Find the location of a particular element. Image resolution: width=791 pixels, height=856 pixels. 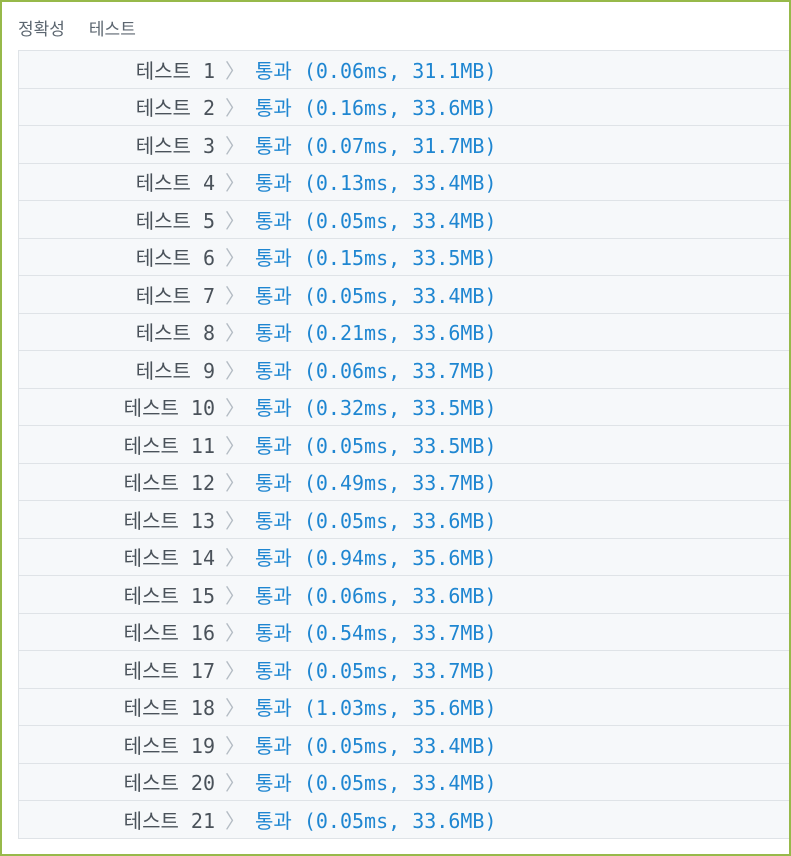

test-result-text: 통과 (0.06ms, 31.1MB) is located at coordinates (376, 70).